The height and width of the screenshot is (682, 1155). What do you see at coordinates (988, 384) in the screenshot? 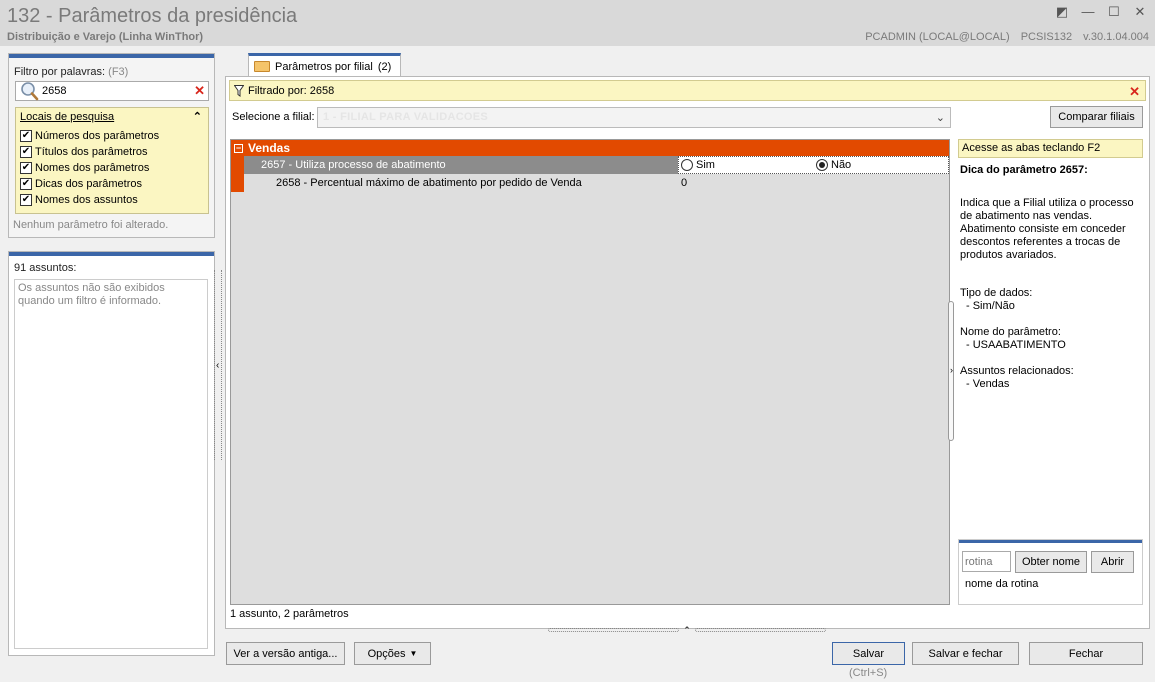
I see `related-subjects-value: - Vendas` at bounding box center [988, 384].